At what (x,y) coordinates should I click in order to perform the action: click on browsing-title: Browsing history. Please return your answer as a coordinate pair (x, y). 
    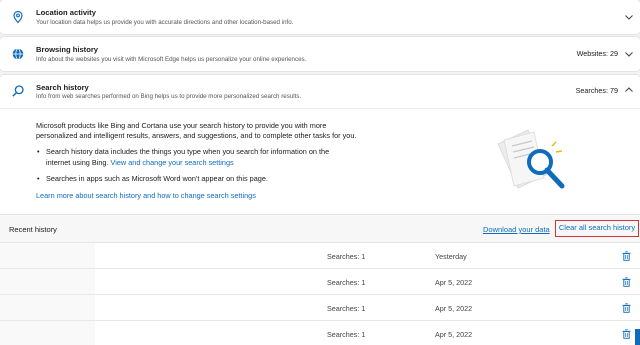
    Looking at the image, I should click on (67, 49).